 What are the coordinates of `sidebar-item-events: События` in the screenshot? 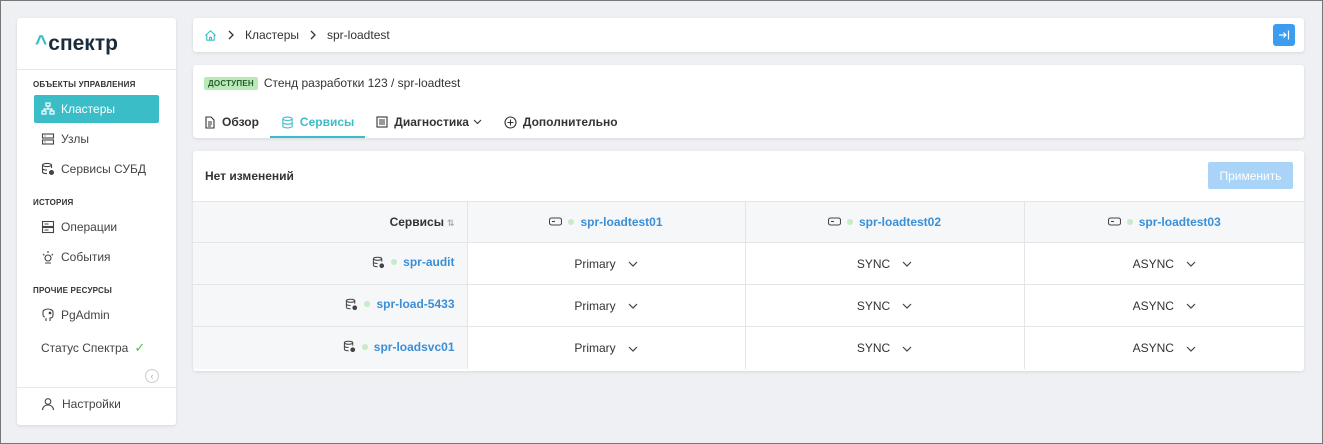 It's located at (96, 257).